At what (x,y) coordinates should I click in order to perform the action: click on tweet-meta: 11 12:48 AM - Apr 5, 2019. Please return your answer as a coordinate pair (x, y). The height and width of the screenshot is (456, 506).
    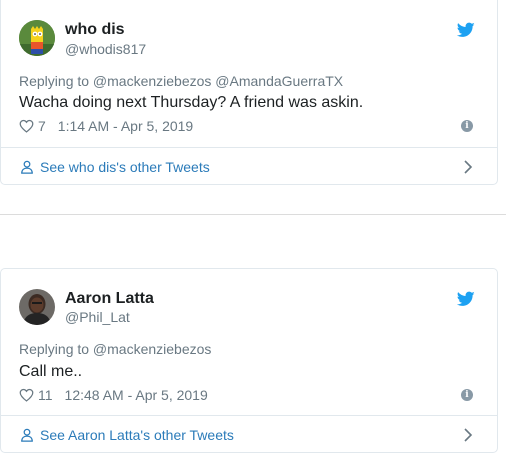
    Looking at the image, I should click on (113, 395).